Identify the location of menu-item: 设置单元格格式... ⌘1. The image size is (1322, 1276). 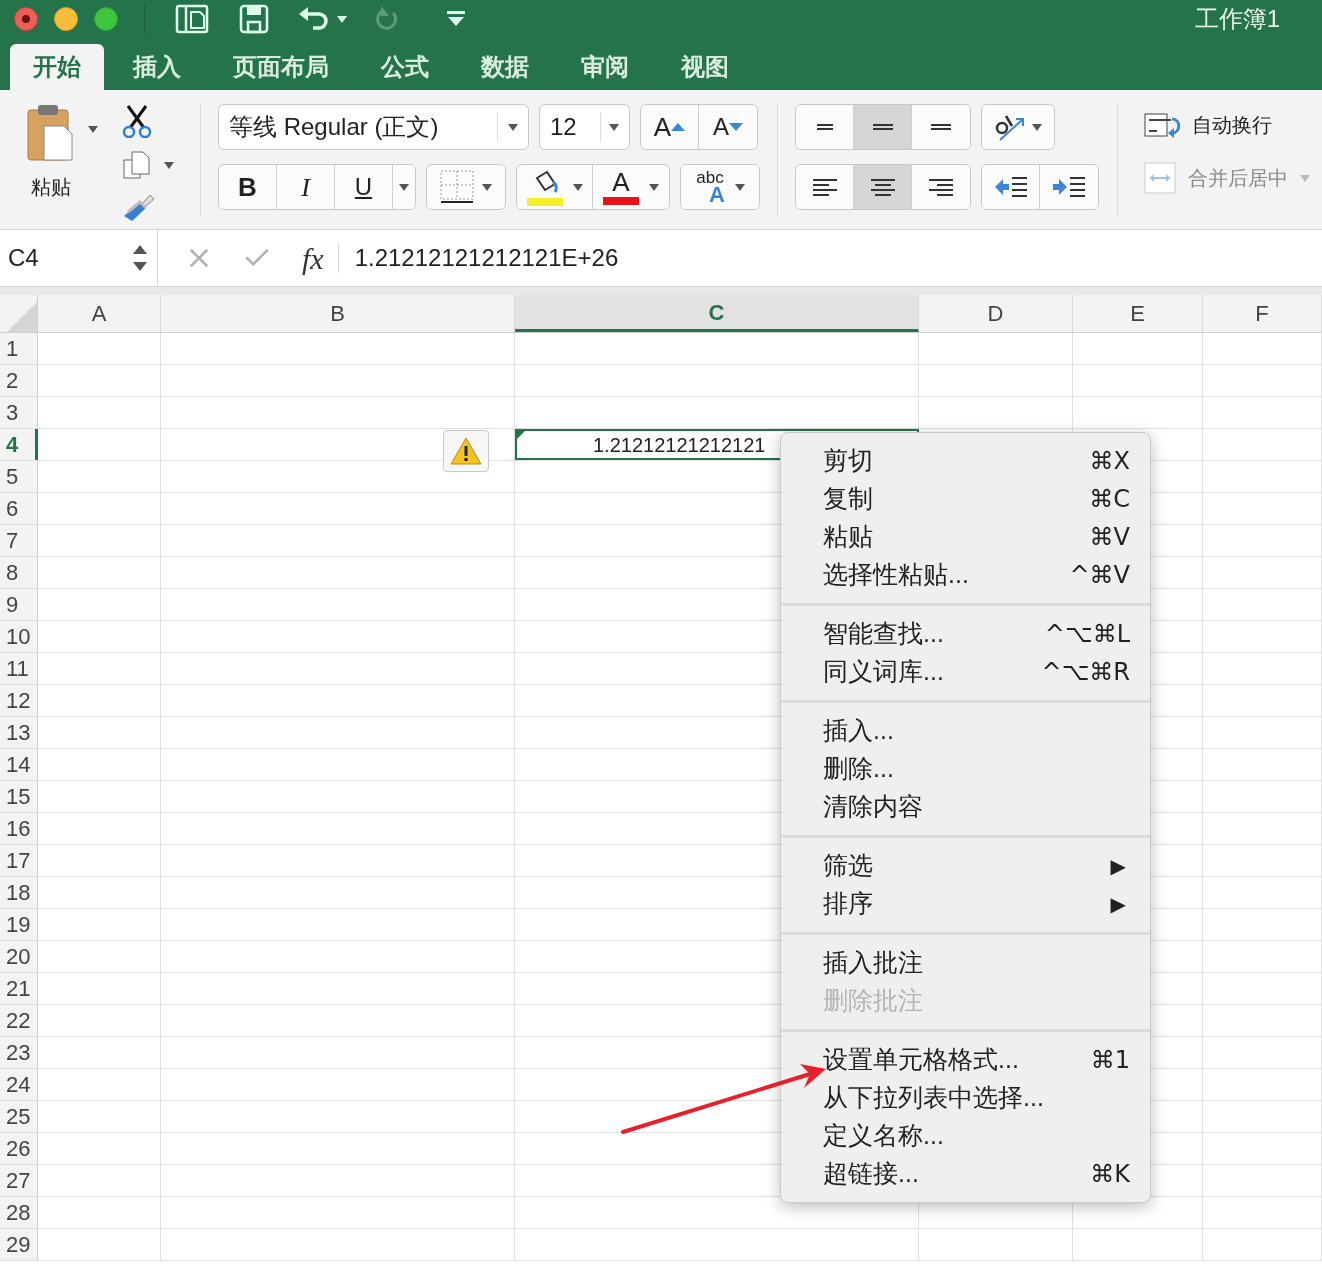
(965, 1060).